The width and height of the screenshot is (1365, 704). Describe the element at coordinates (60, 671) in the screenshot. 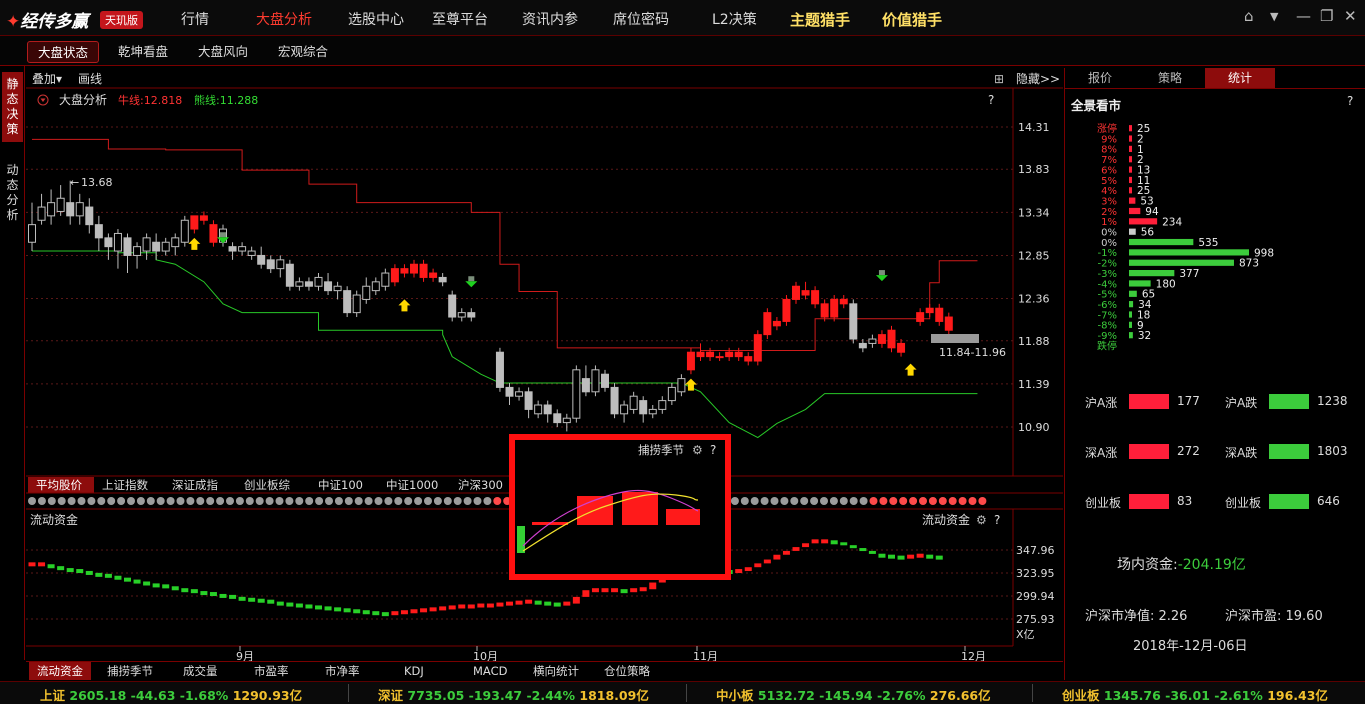

I see `btab-fund-flow: 流动资金` at that location.